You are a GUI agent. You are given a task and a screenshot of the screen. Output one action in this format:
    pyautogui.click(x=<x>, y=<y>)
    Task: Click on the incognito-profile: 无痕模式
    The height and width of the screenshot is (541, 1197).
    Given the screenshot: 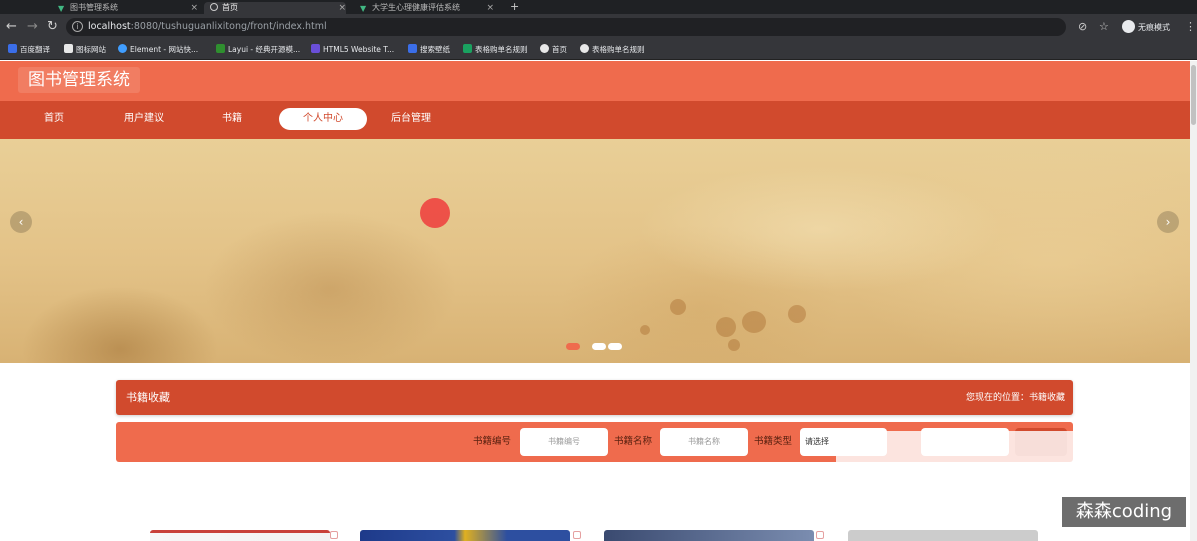 What is the action you would take?
    pyautogui.click(x=1146, y=27)
    